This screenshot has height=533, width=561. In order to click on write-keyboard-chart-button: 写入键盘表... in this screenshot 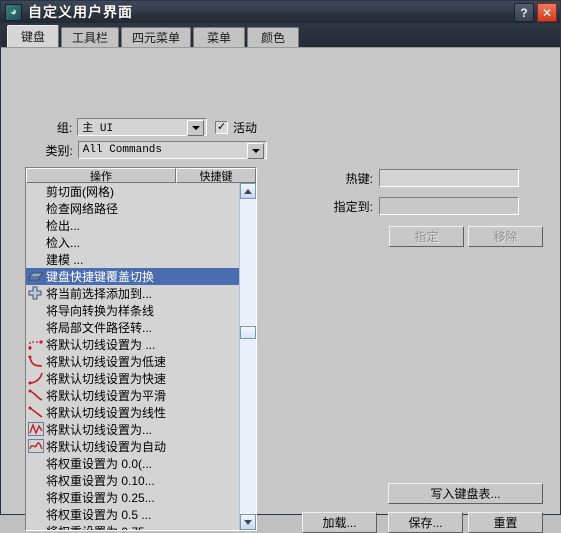, I will do `click(465, 493)`.